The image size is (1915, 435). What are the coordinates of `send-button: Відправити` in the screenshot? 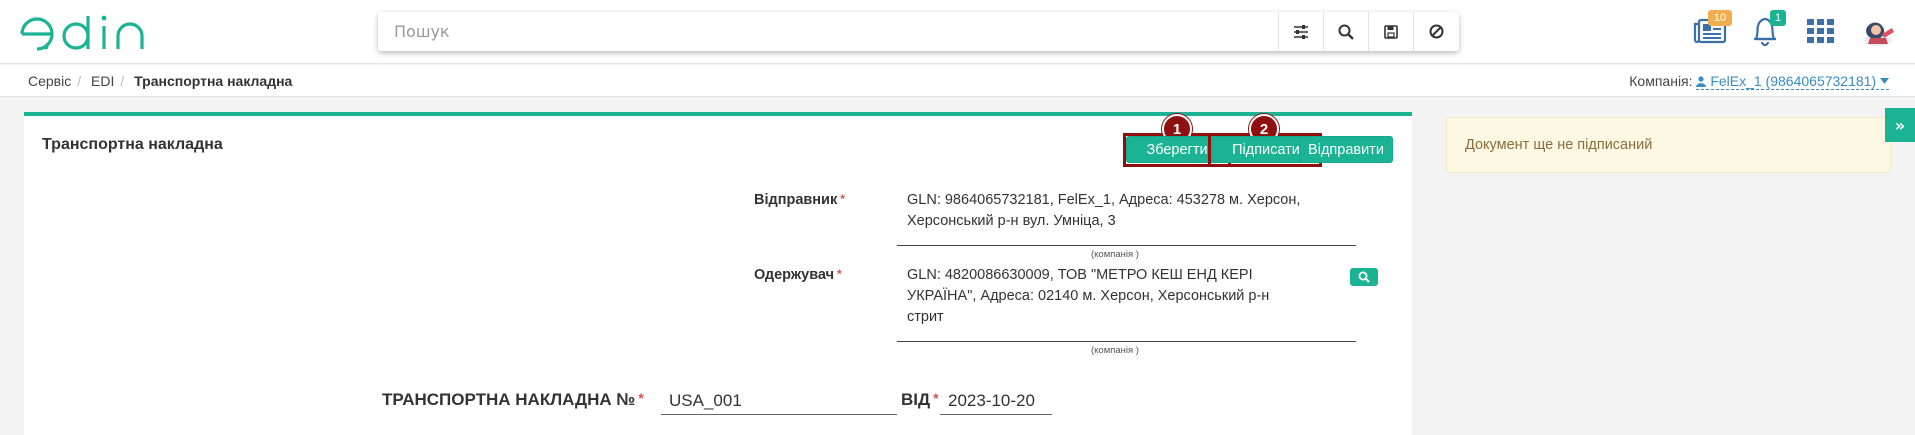 It's located at (1346, 149).